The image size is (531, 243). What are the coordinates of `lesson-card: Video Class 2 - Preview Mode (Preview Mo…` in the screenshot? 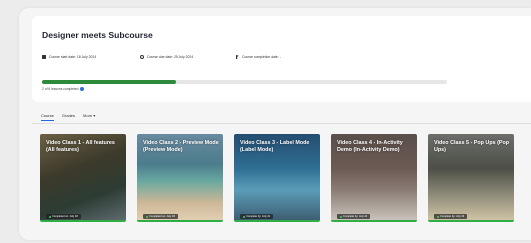 It's located at (180, 178).